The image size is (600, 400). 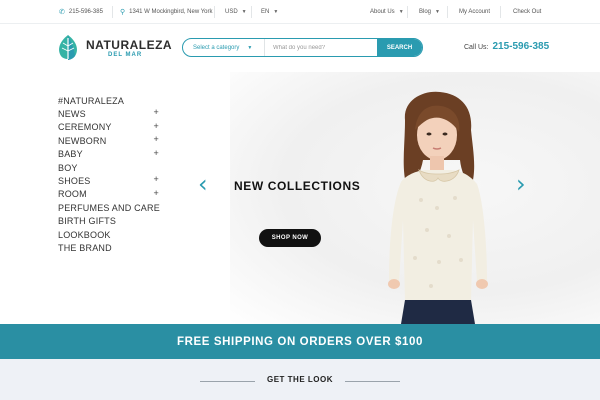 I want to click on menu-item-label: PERFUMES AND CARE, so click(x=109, y=207).